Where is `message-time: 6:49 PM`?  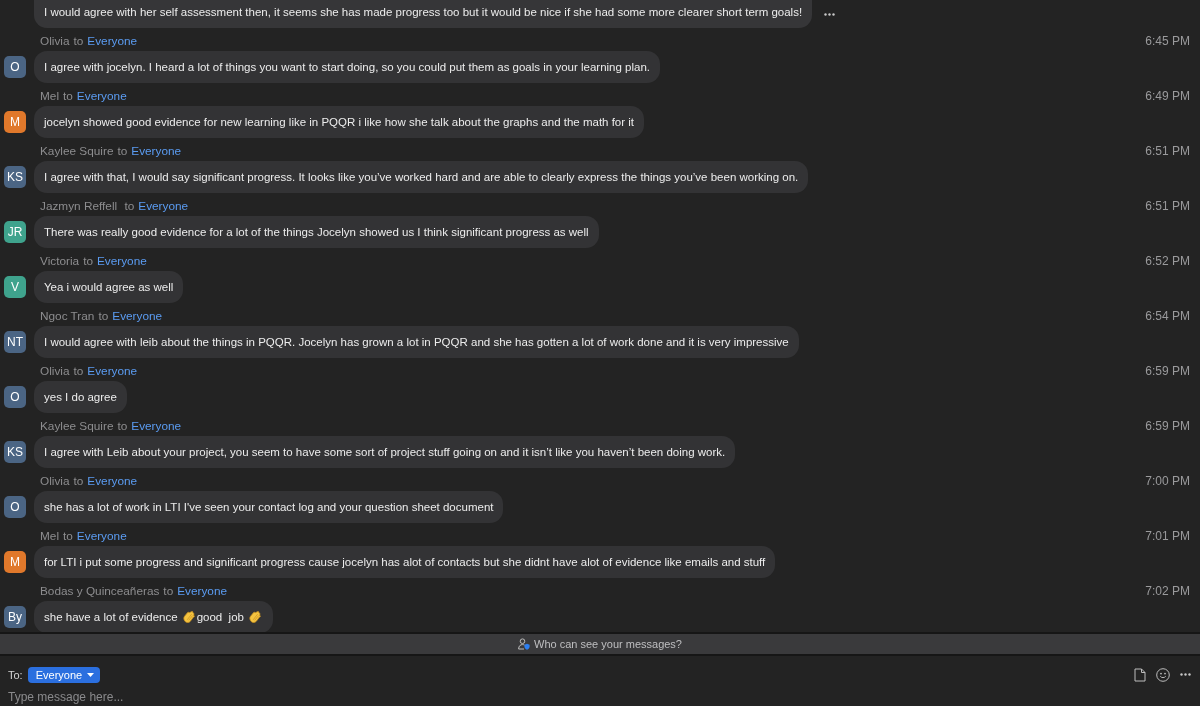 message-time: 6:49 PM is located at coordinates (1167, 96).